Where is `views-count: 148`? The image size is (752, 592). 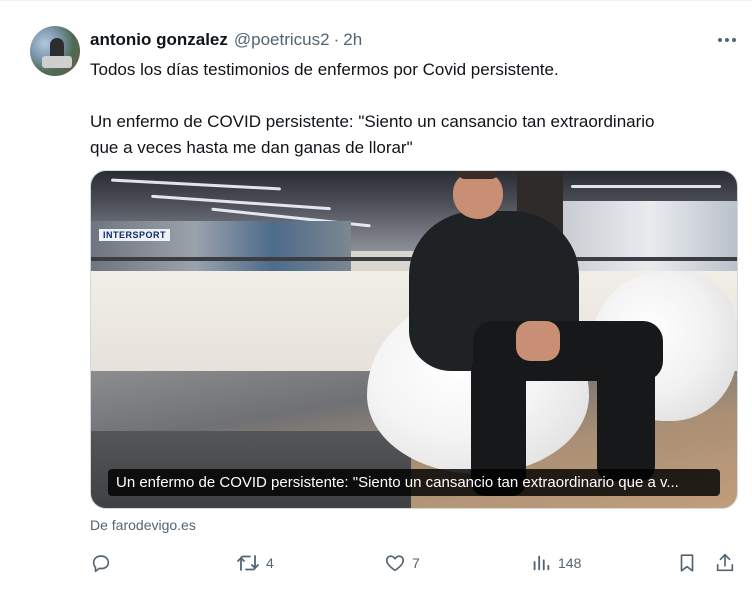
views-count: 148 is located at coordinates (570, 563).